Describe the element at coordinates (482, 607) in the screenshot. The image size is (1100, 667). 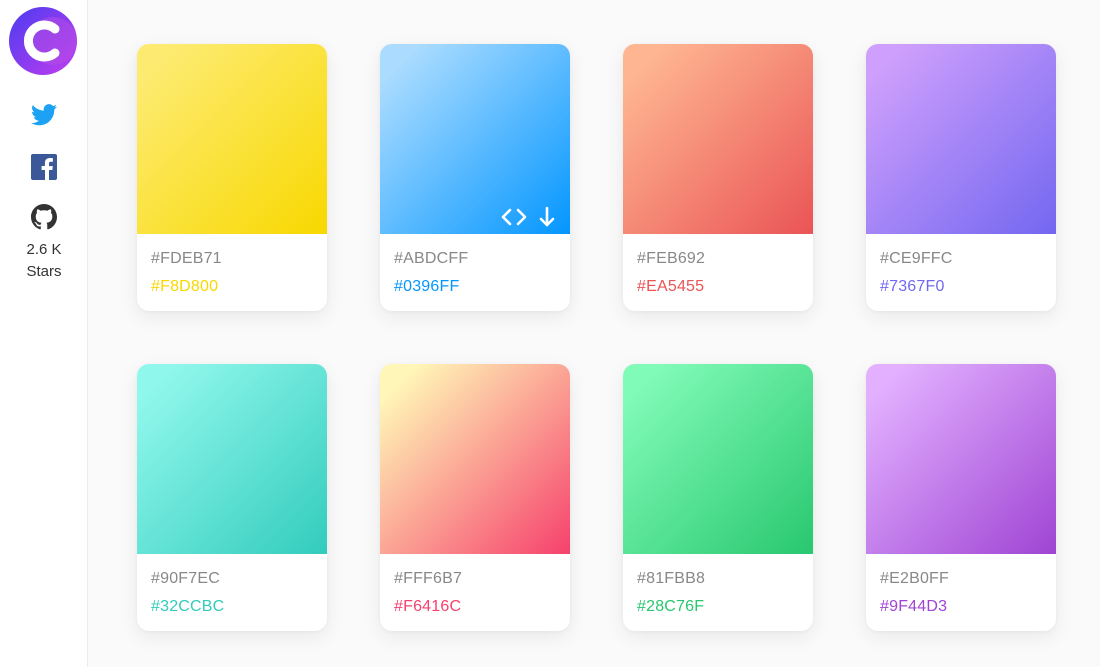
I see `end-color-code: #F6416C` at that location.